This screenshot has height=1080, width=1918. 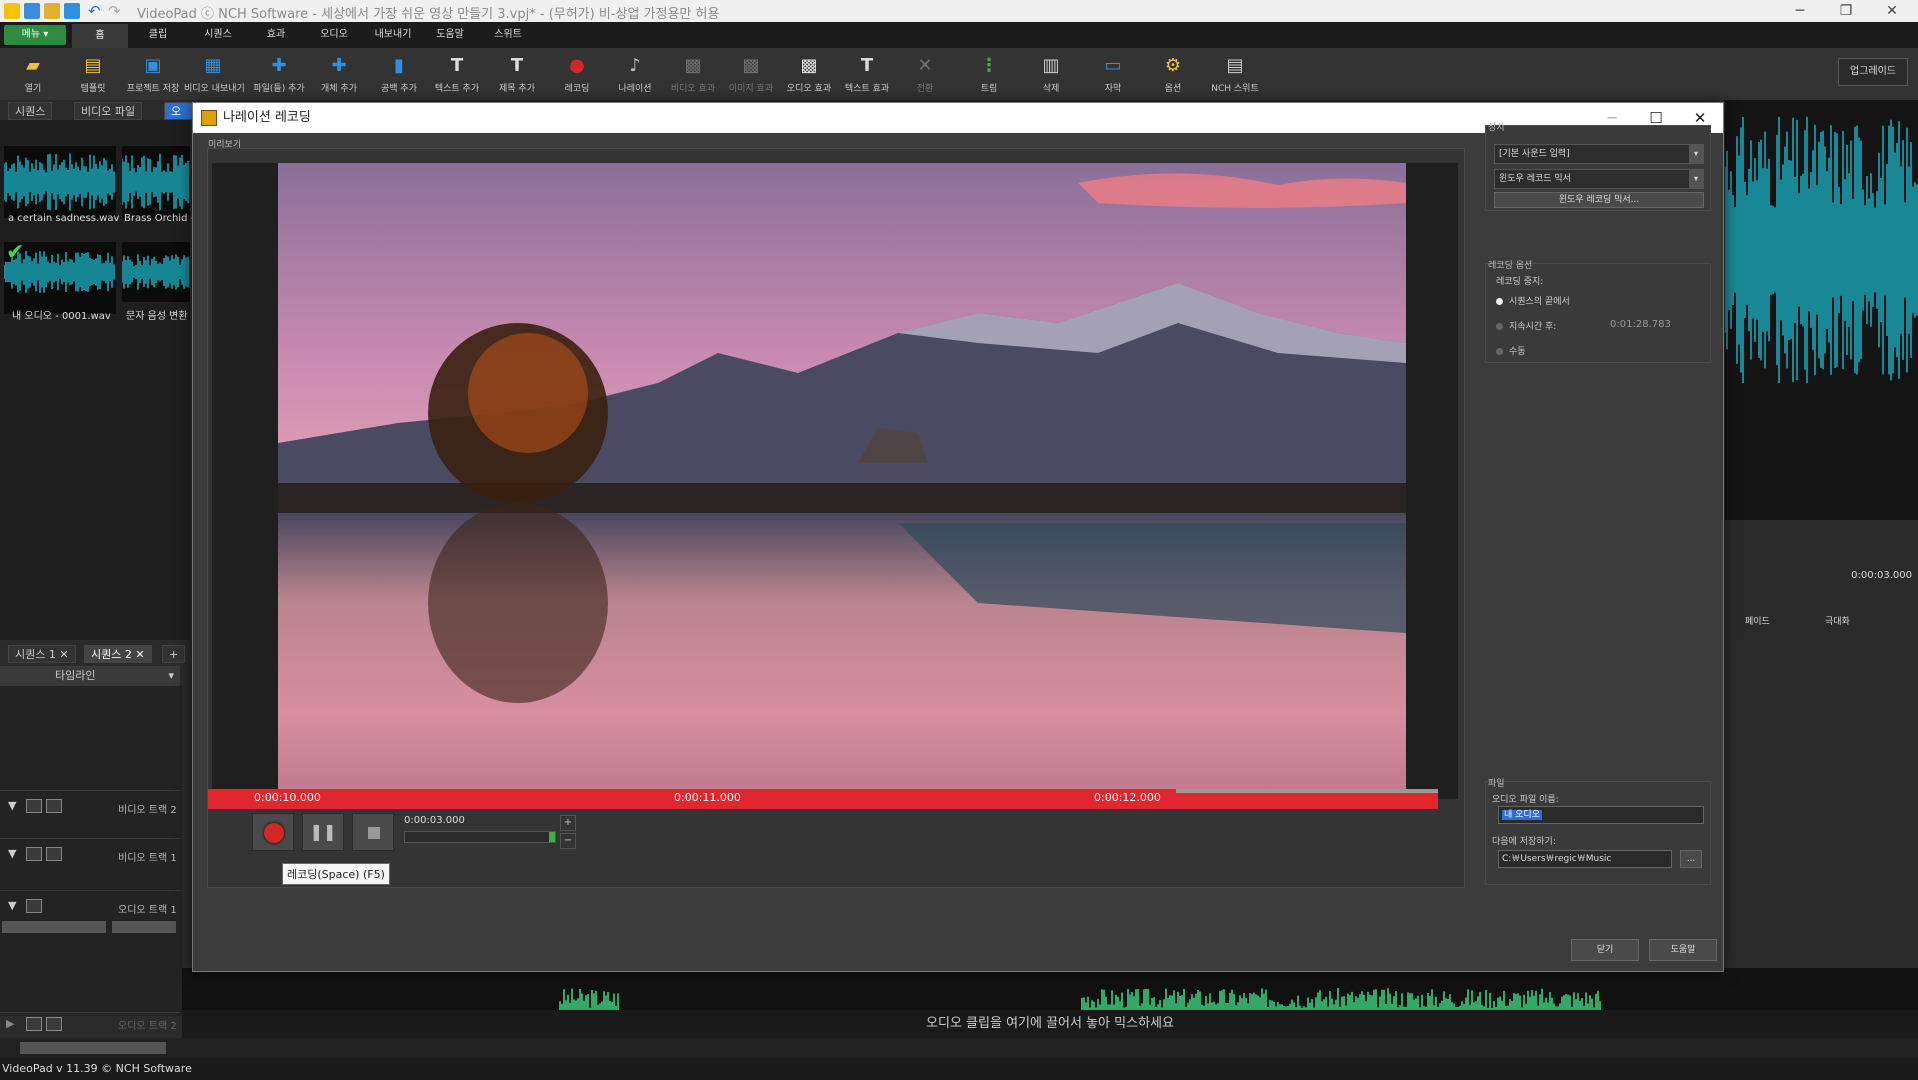 I want to click on scroll-thumb, so click(x=93, y=1048).